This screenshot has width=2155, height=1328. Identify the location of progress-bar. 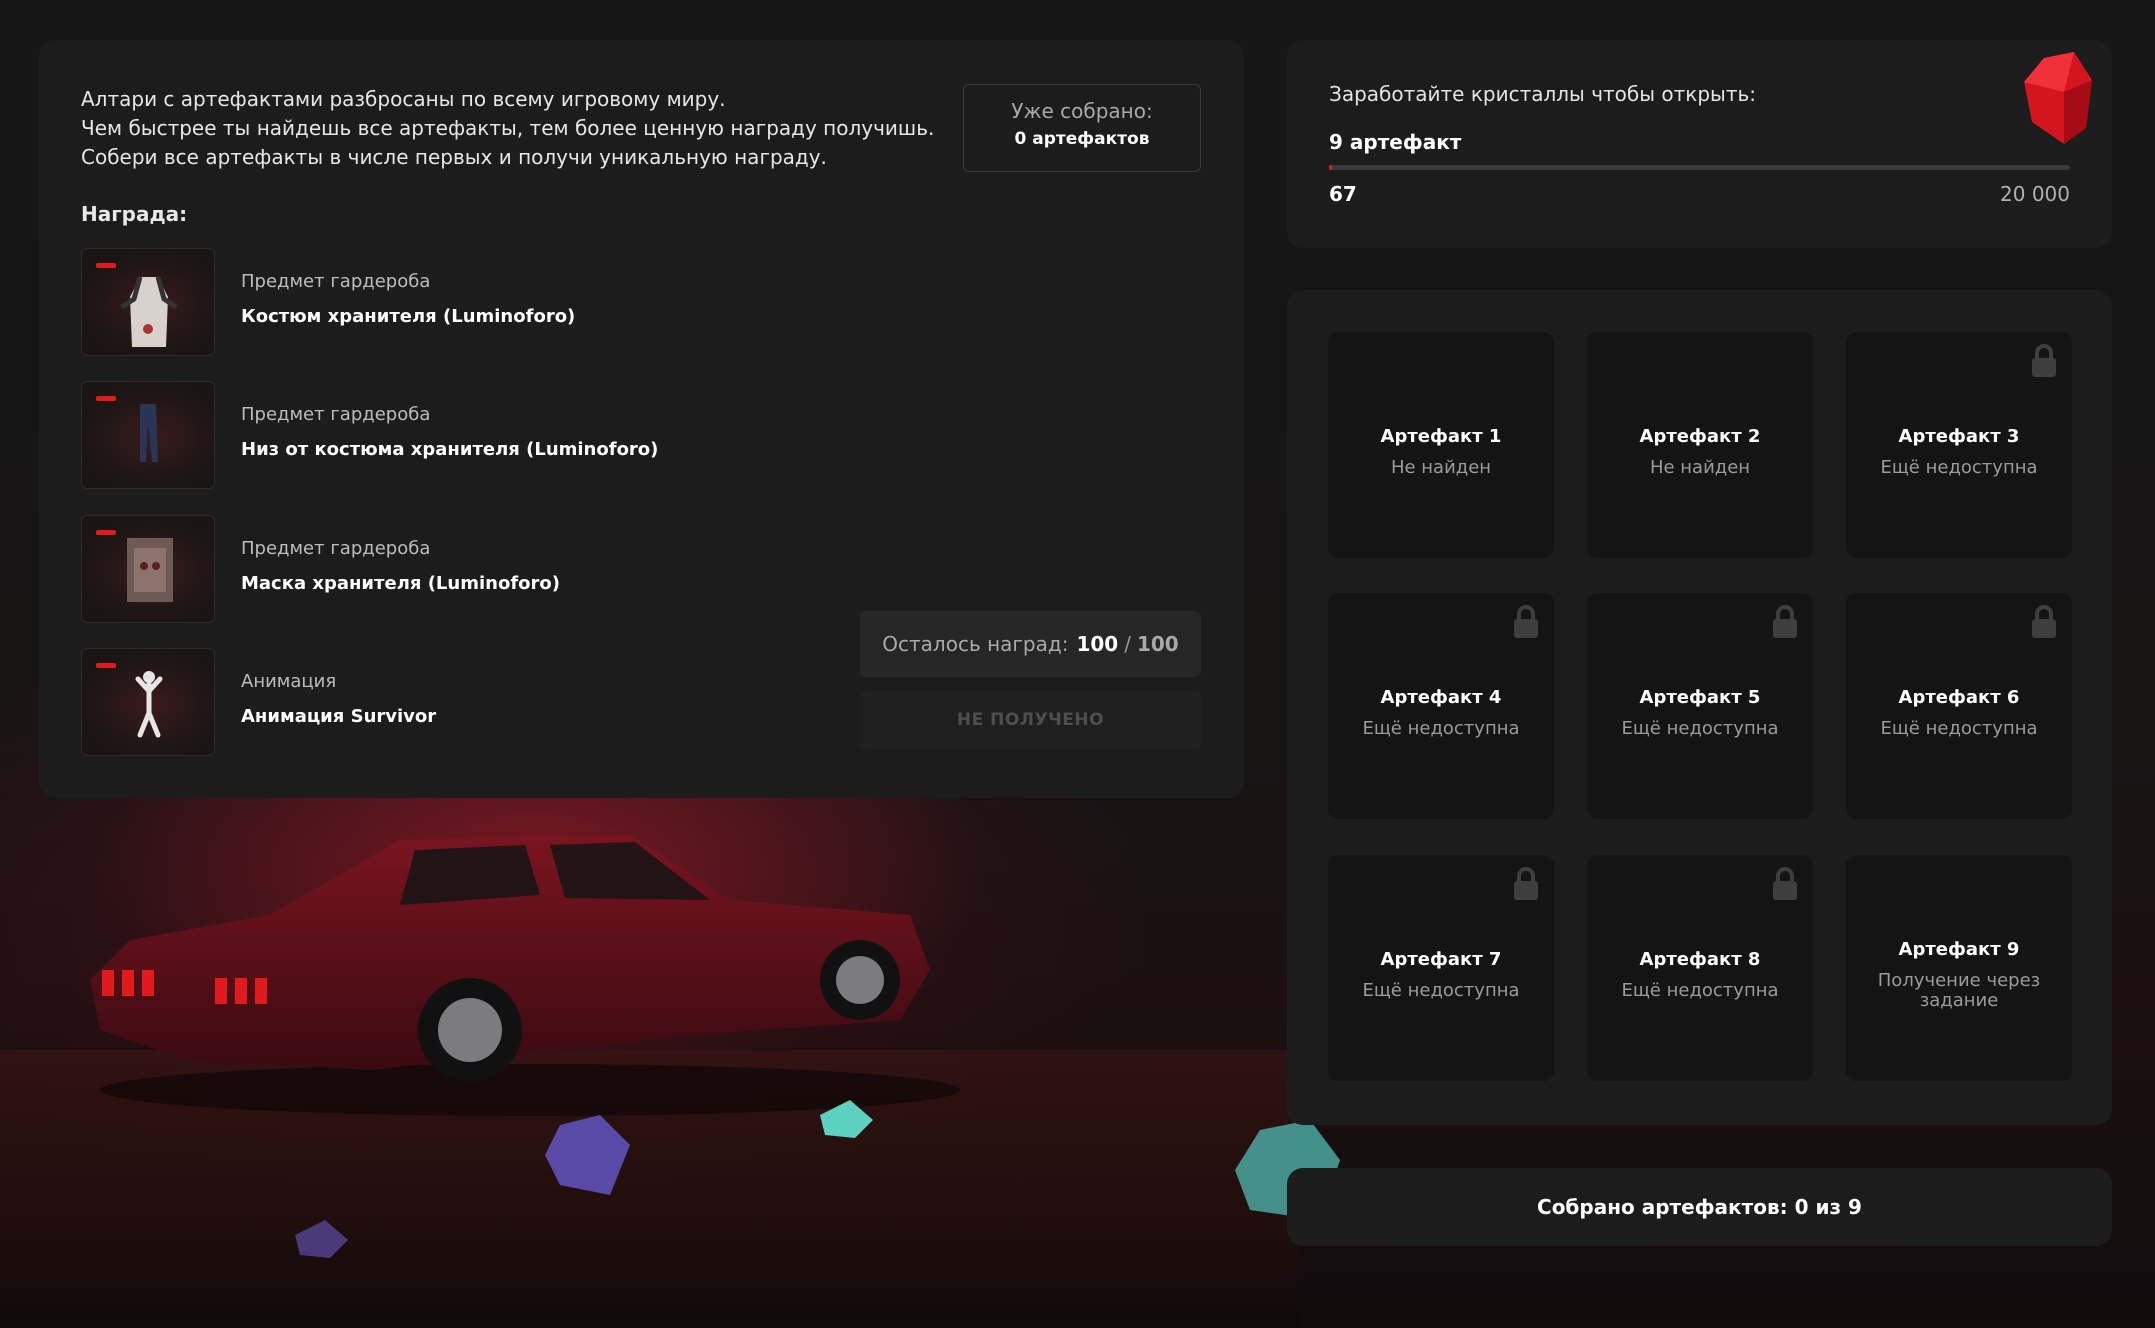
(1699, 167).